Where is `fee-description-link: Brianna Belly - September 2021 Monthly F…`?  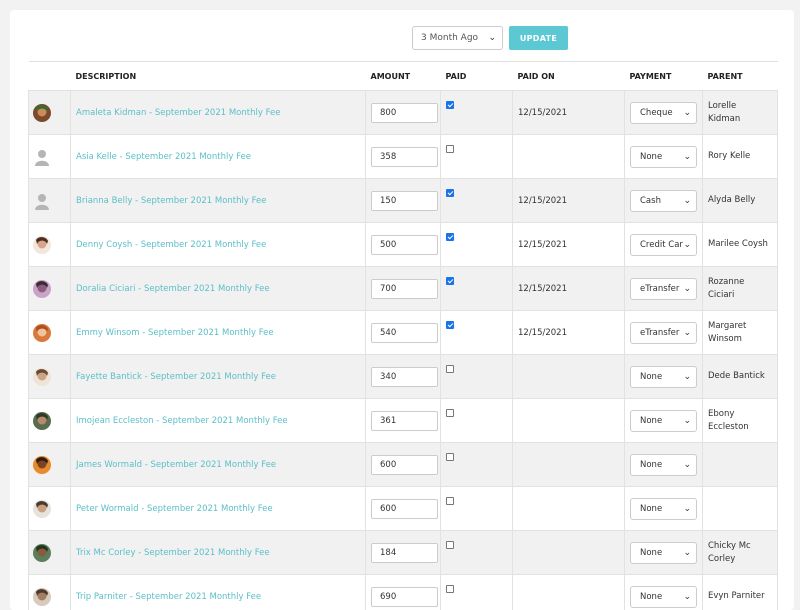 fee-description-link: Brianna Belly - September 2021 Monthly F… is located at coordinates (171, 201).